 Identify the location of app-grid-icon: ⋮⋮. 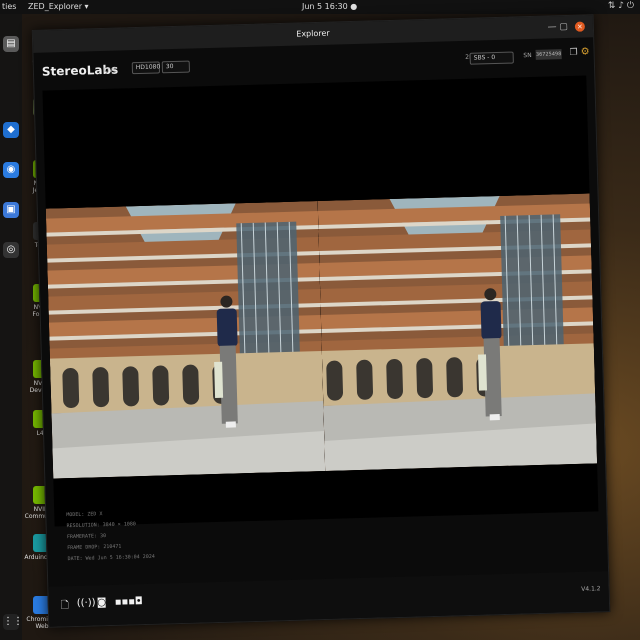
(13, 622).